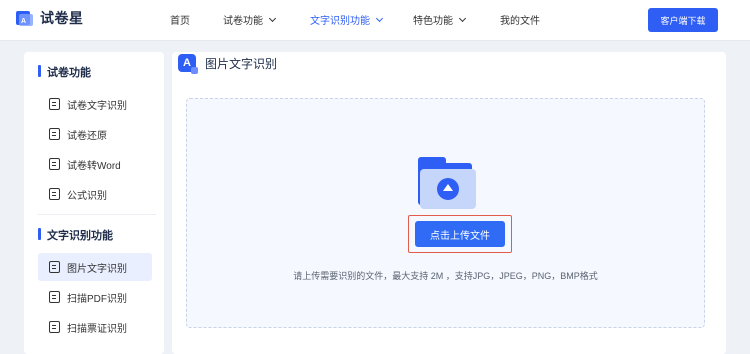 Image resolution: width=750 pixels, height=354 pixels. I want to click on sidebar-item-label: 扫描票证识别, so click(97, 329).